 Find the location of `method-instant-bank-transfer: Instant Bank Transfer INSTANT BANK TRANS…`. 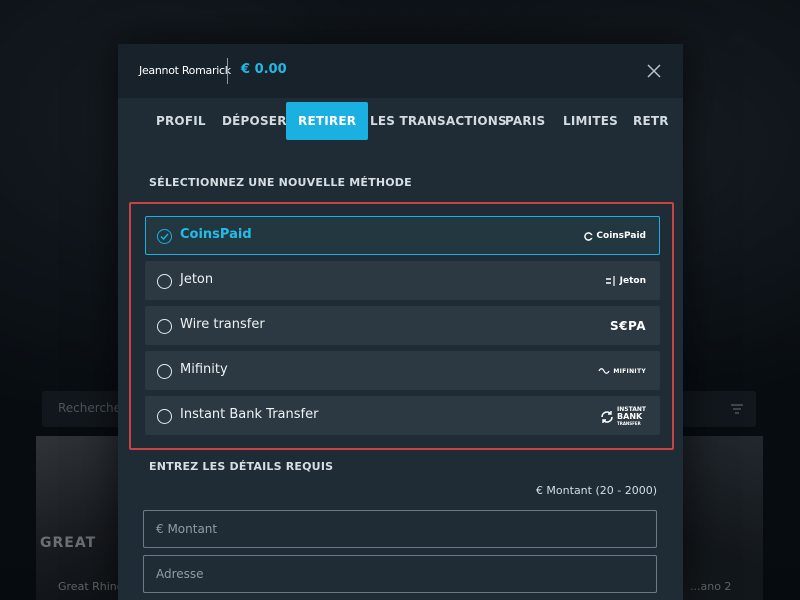

method-instant-bank-transfer: Instant Bank Transfer INSTANT BANK TRANS… is located at coordinates (402, 415).